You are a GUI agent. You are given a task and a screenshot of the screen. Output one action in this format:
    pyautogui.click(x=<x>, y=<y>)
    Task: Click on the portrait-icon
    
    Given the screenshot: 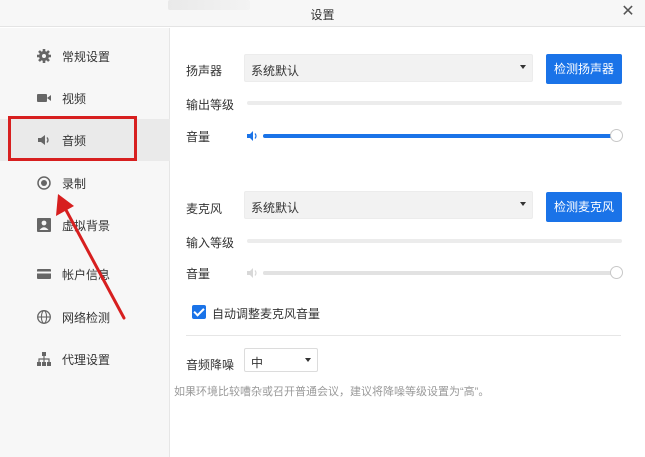 What is the action you would take?
    pyautogui.click(x=44, y=225)
    